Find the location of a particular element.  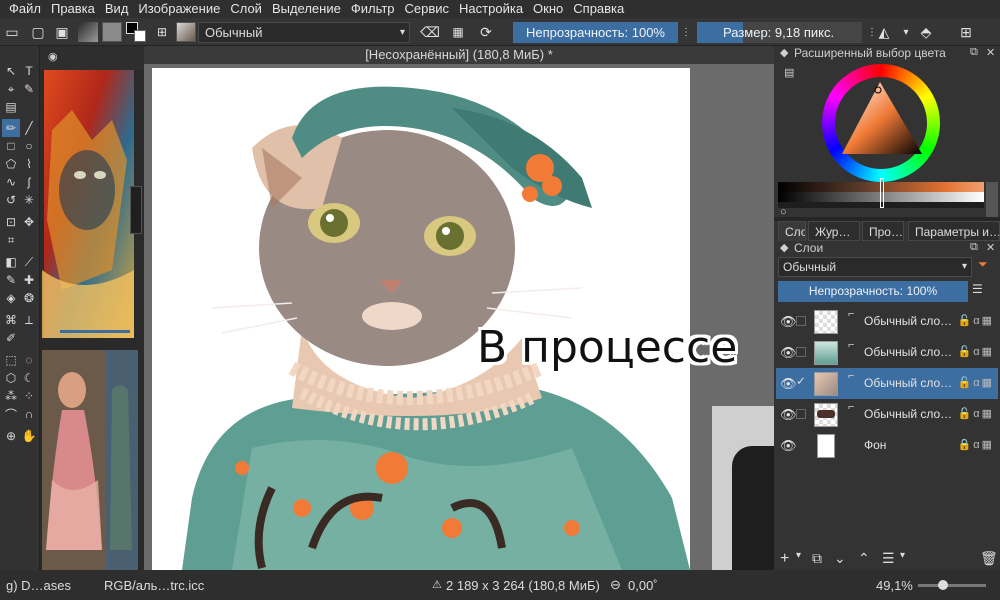

layer-properties-icon: ☰ is located at coordinates (888, 558).